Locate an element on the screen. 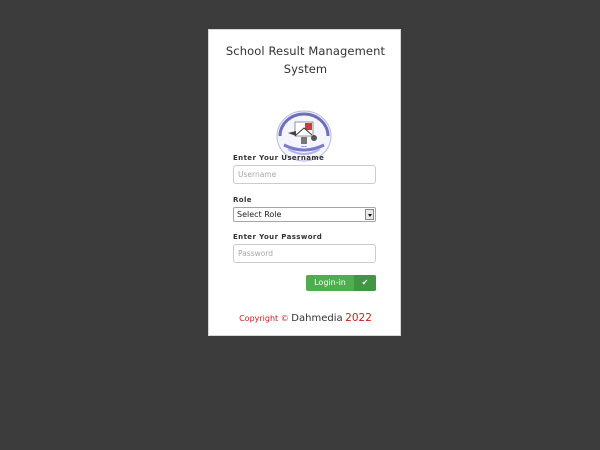 The height and width of the screenshot is (450, 600). password-label: Enter Your Password is located at coordinates (278, 237).